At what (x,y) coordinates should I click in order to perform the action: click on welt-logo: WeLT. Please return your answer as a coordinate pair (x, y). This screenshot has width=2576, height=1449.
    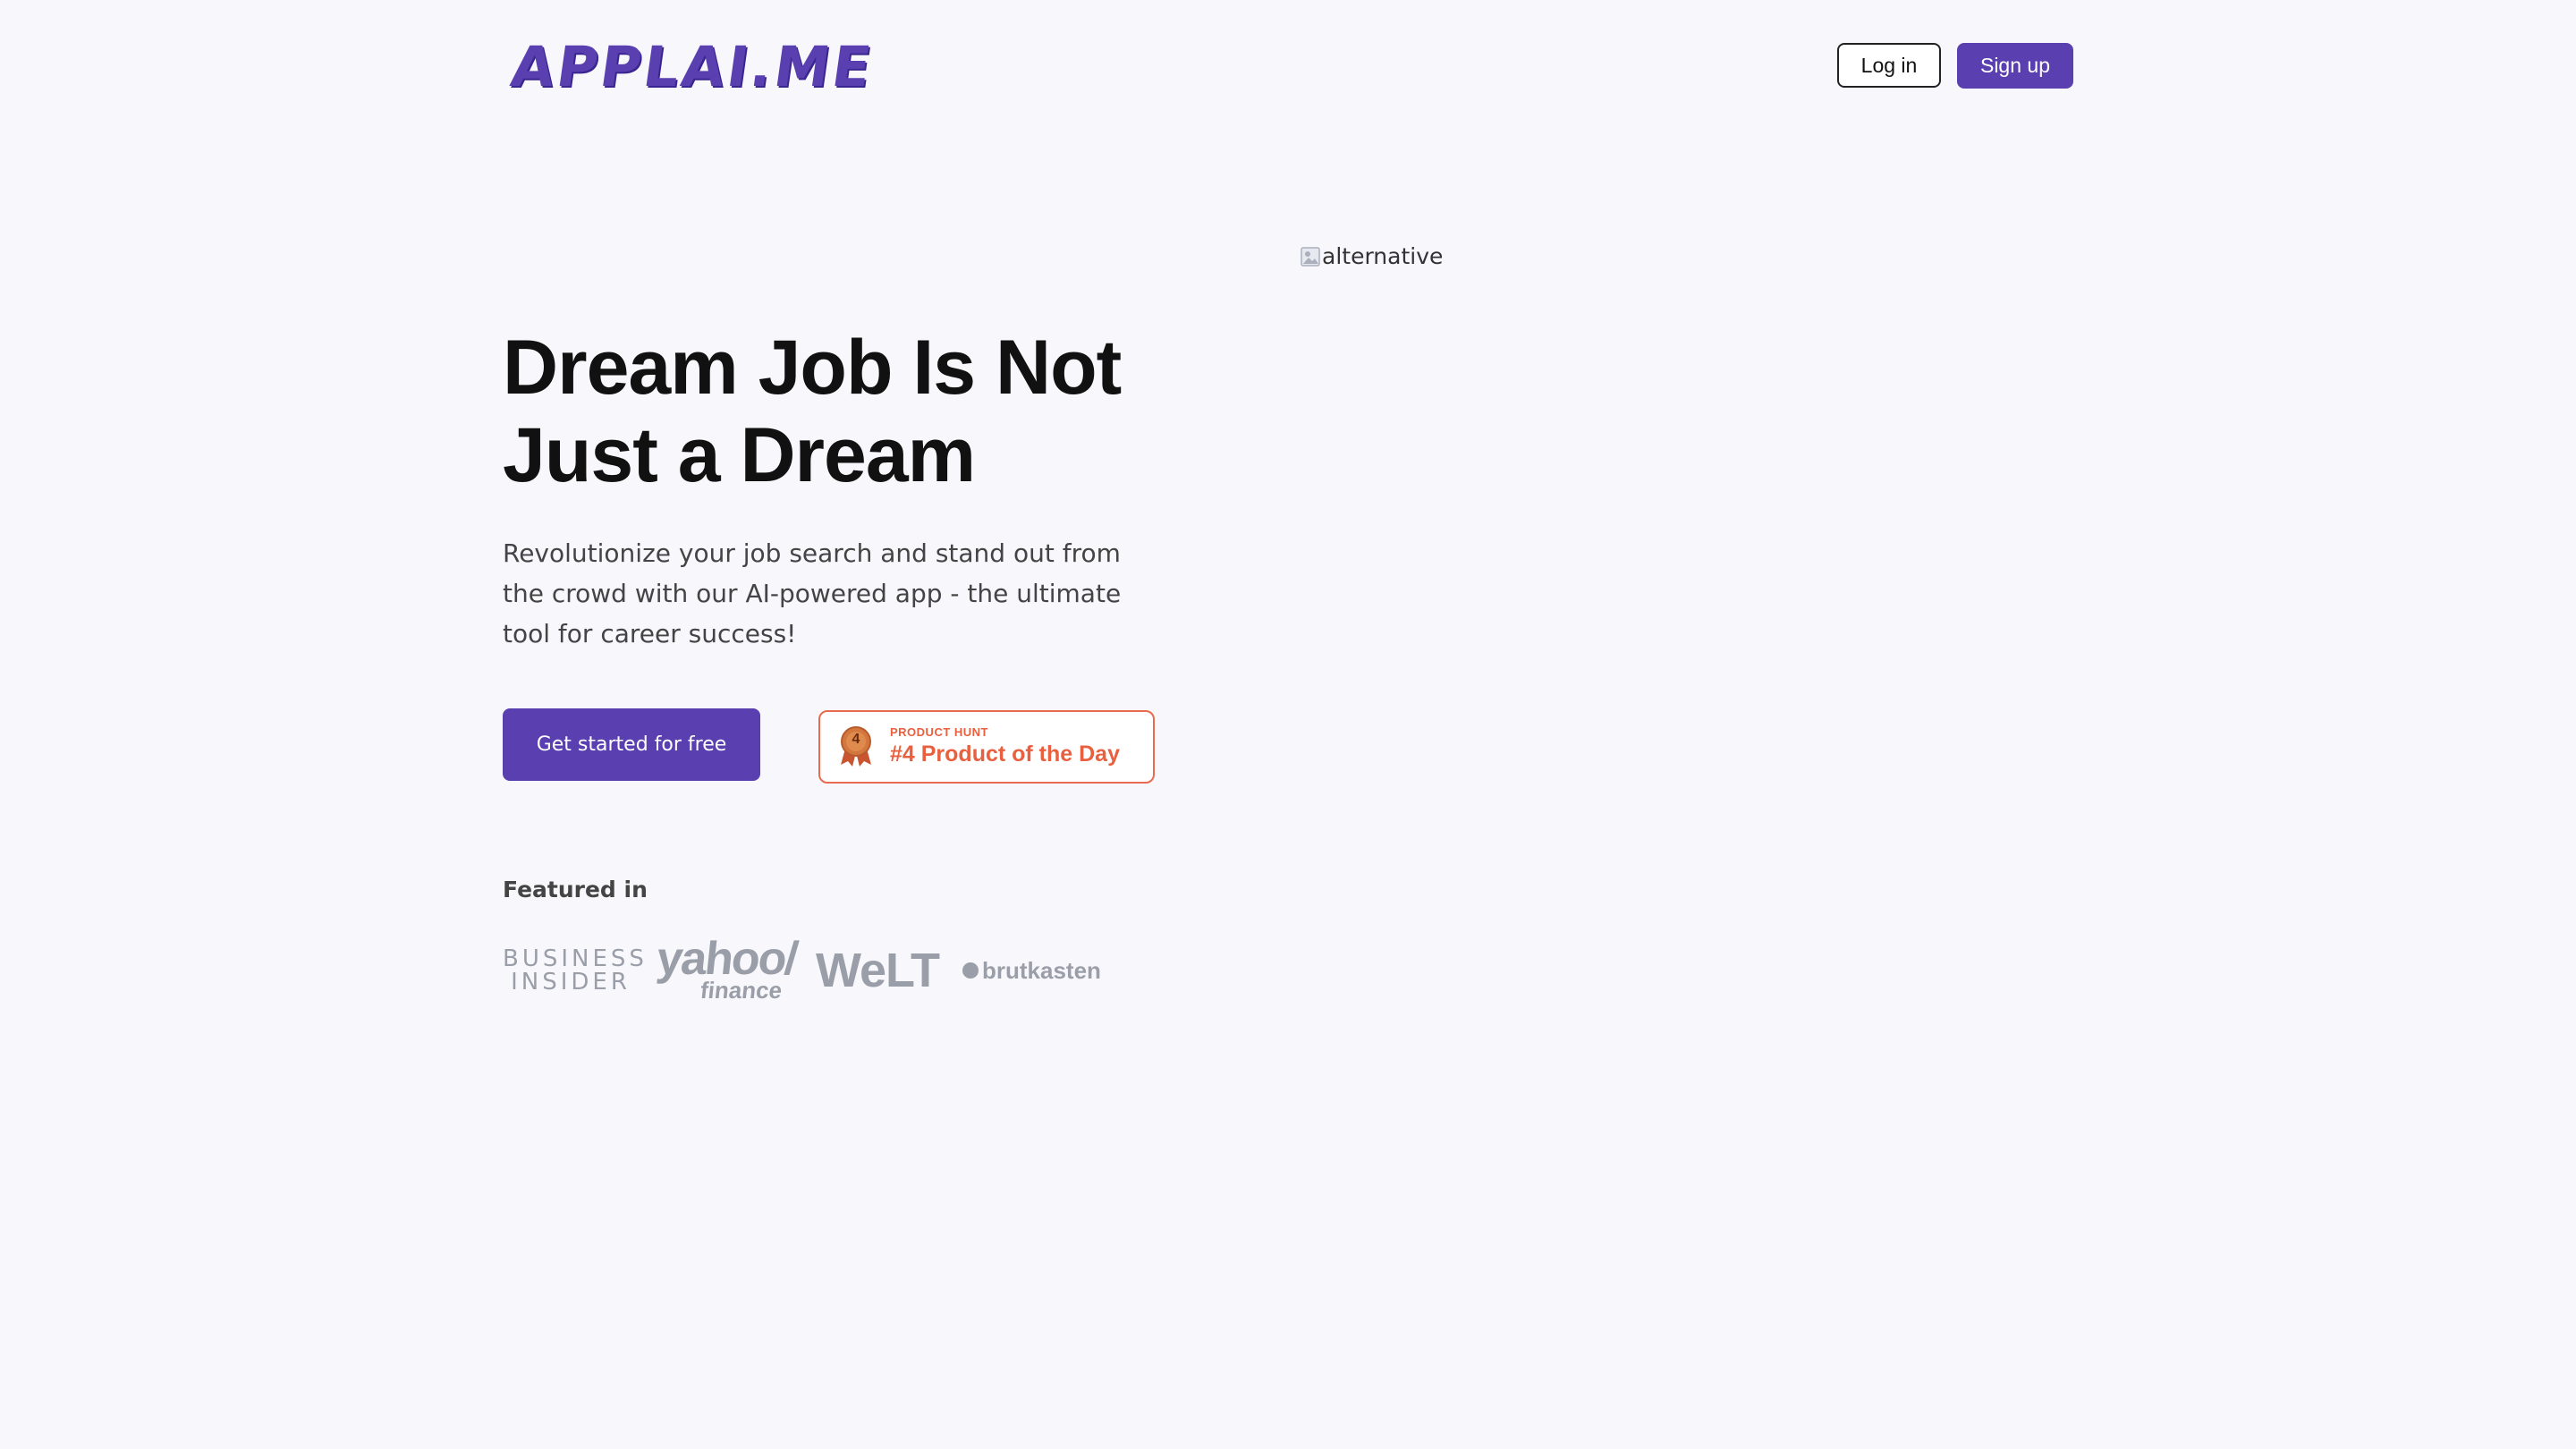
    Looking at the image, I should click on (878, 970).